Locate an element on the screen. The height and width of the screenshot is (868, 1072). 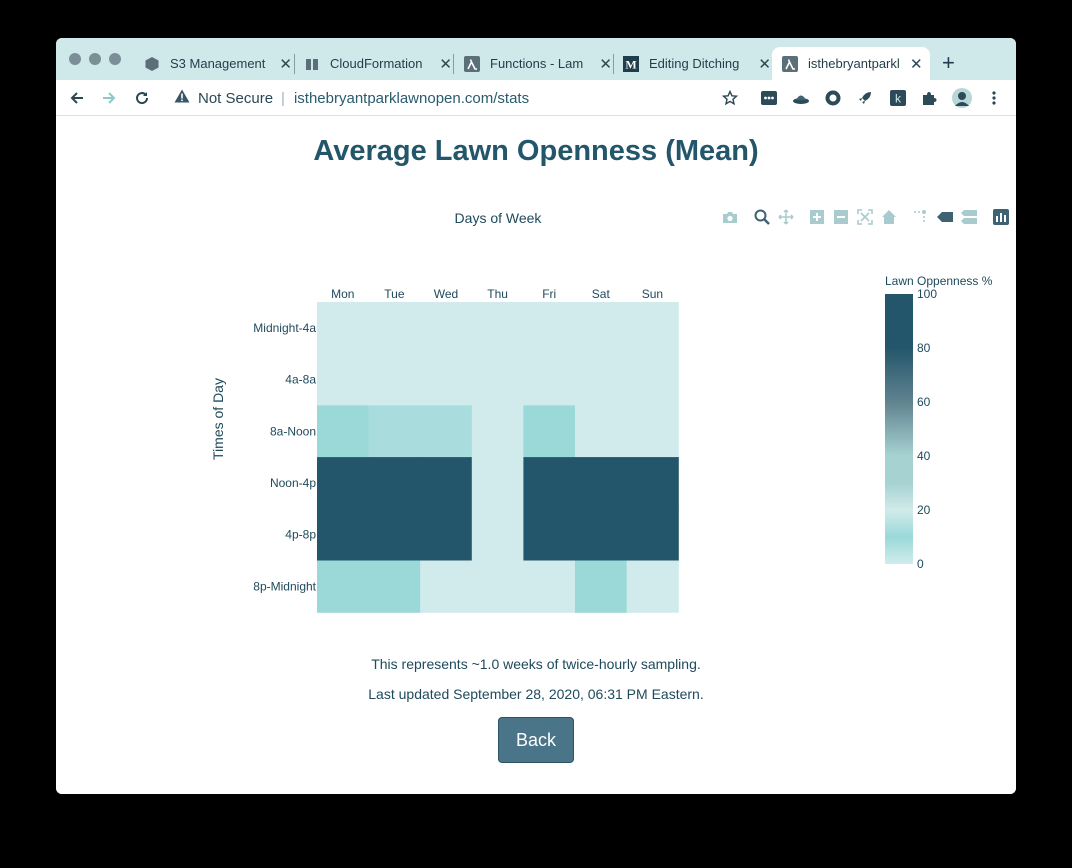
medium-icon: M is located at coordinates (631, 63).